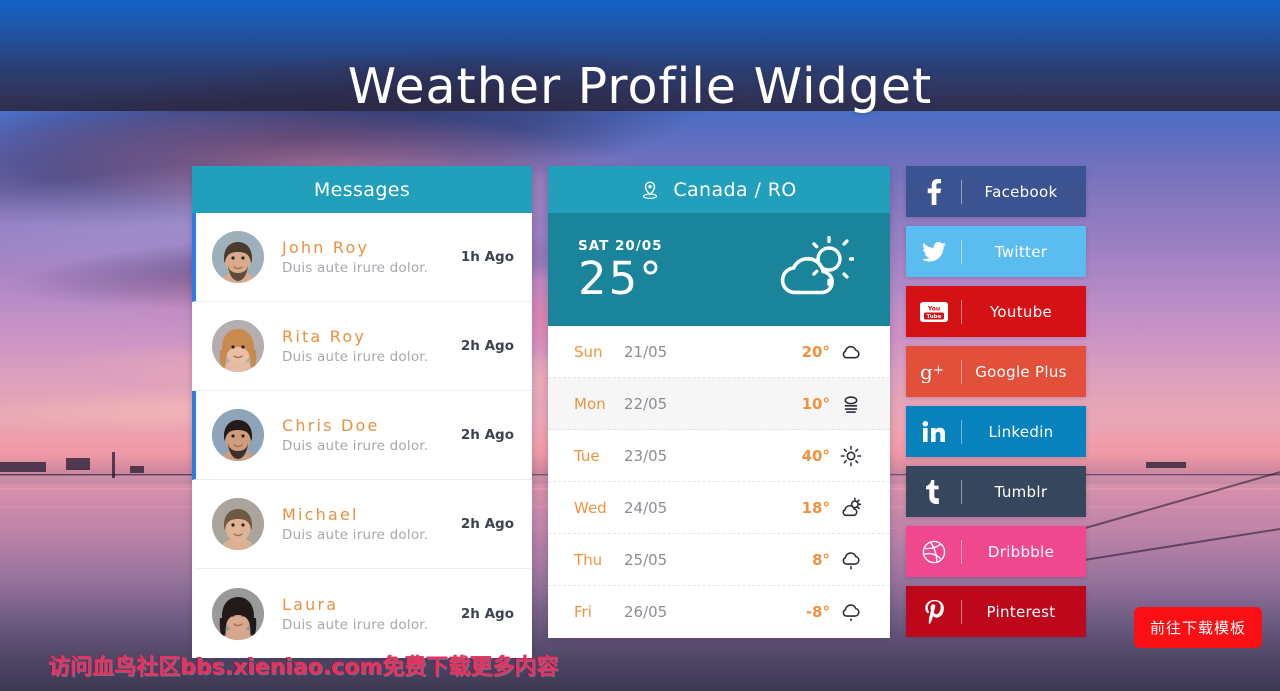  I want to click on social-button-facebook: Facebook, so click(996, 191).